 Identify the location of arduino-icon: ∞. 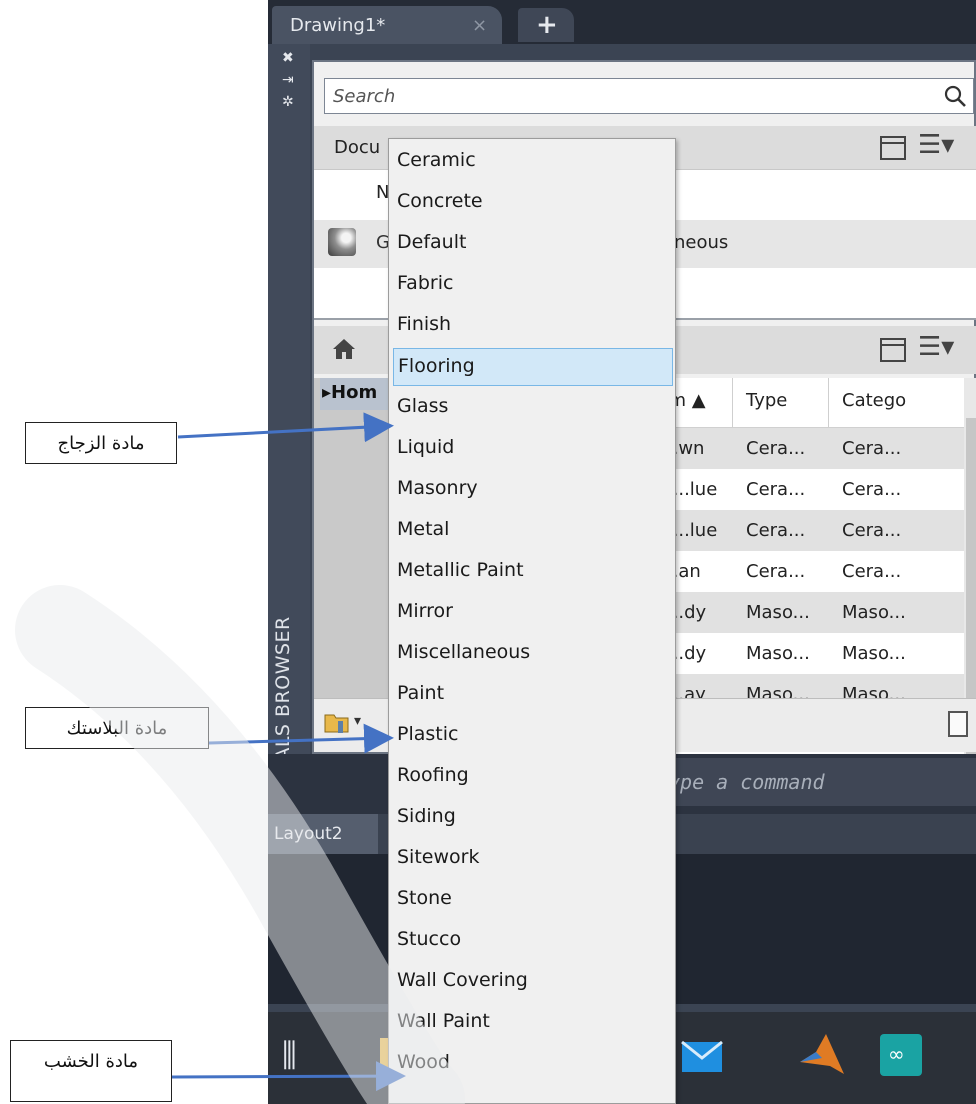
(901, 1055).